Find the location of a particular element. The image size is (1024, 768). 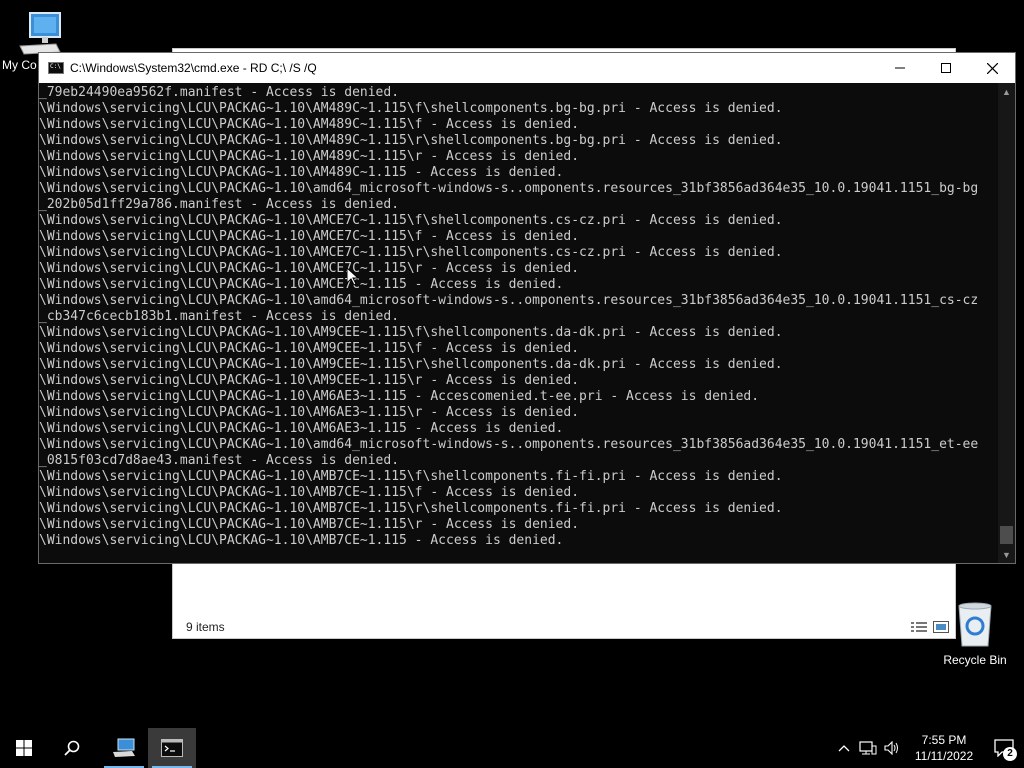

taskbar-cmd is located at coordinates (172, 748).